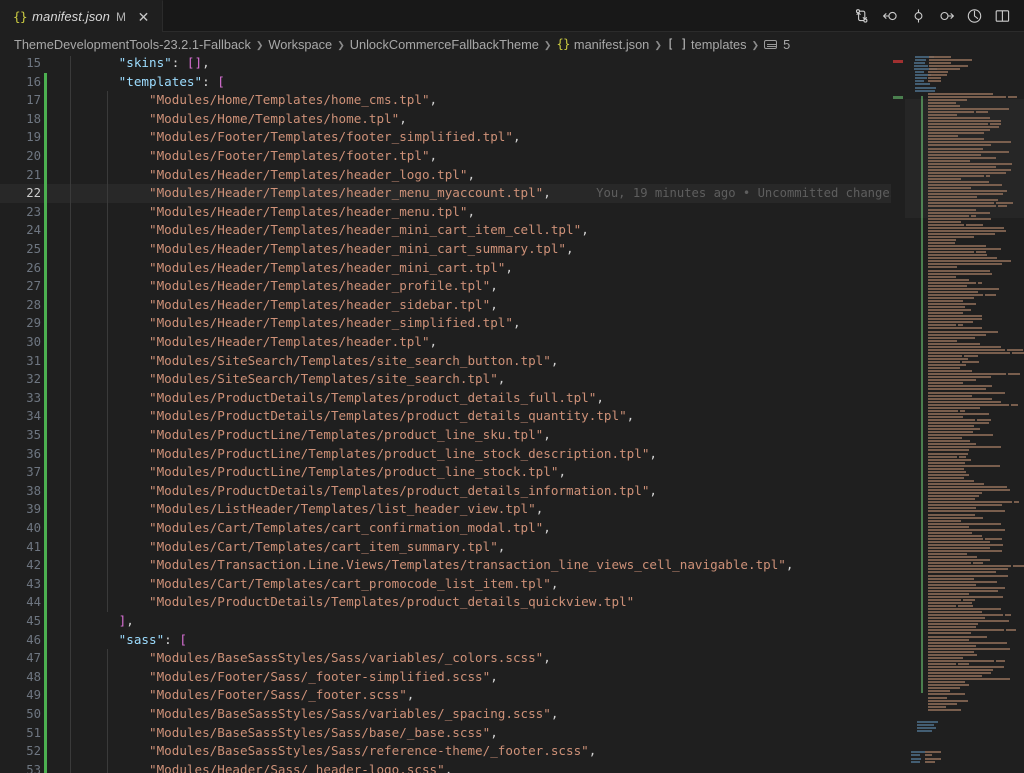 This screenshot has width=1024, height=773. What do you see at coordinates (862, 16) in the screenshot?
I see `source-control-graph-icon` at bounding box center [862, 16].